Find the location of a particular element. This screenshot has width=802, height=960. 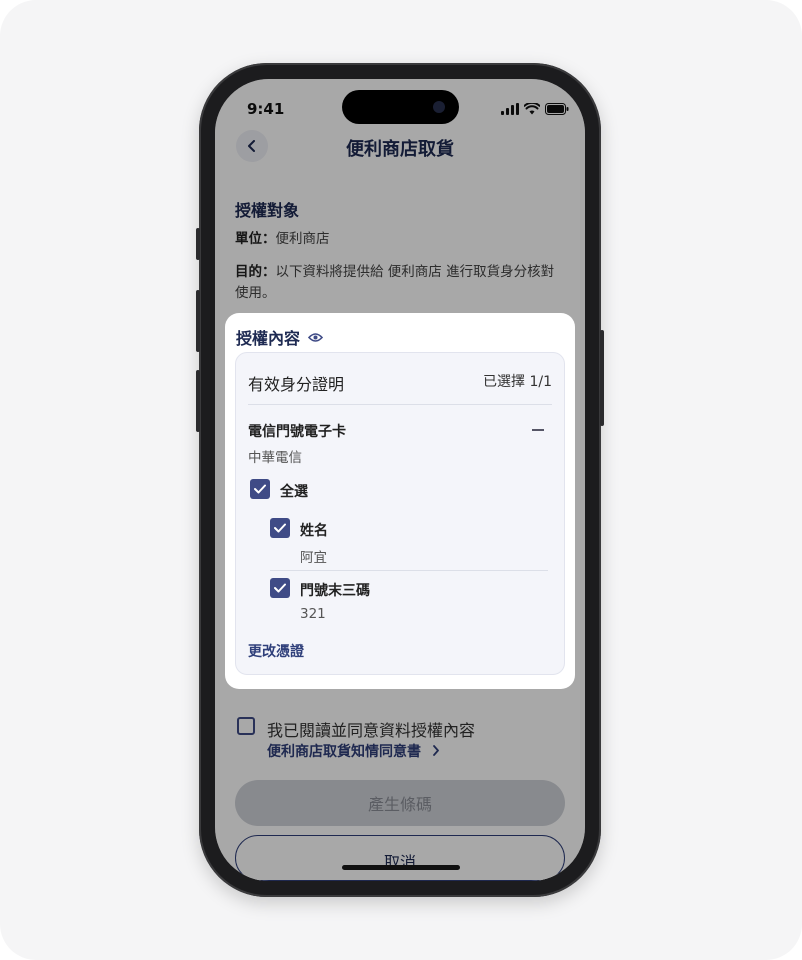

field-value-name: 阿宜 is located at coordinates (313, 558).